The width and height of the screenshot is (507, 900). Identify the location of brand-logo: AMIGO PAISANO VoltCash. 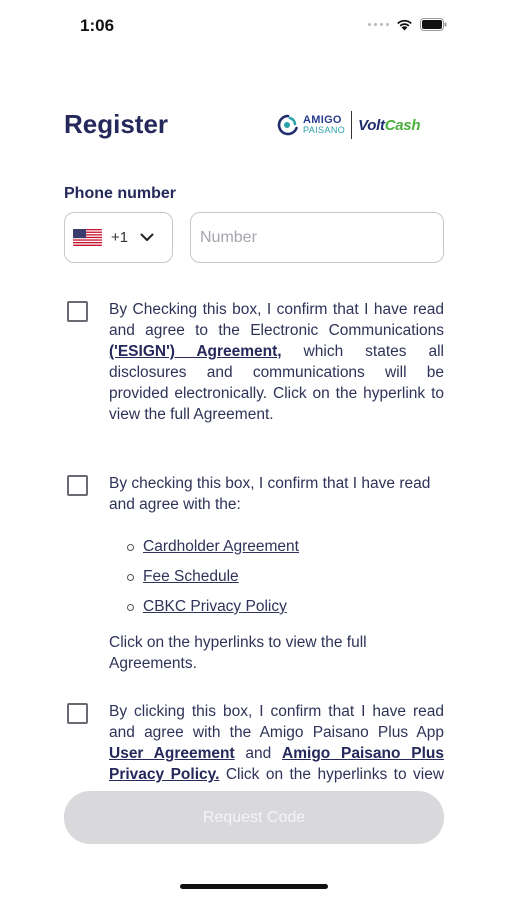
(348, 125).